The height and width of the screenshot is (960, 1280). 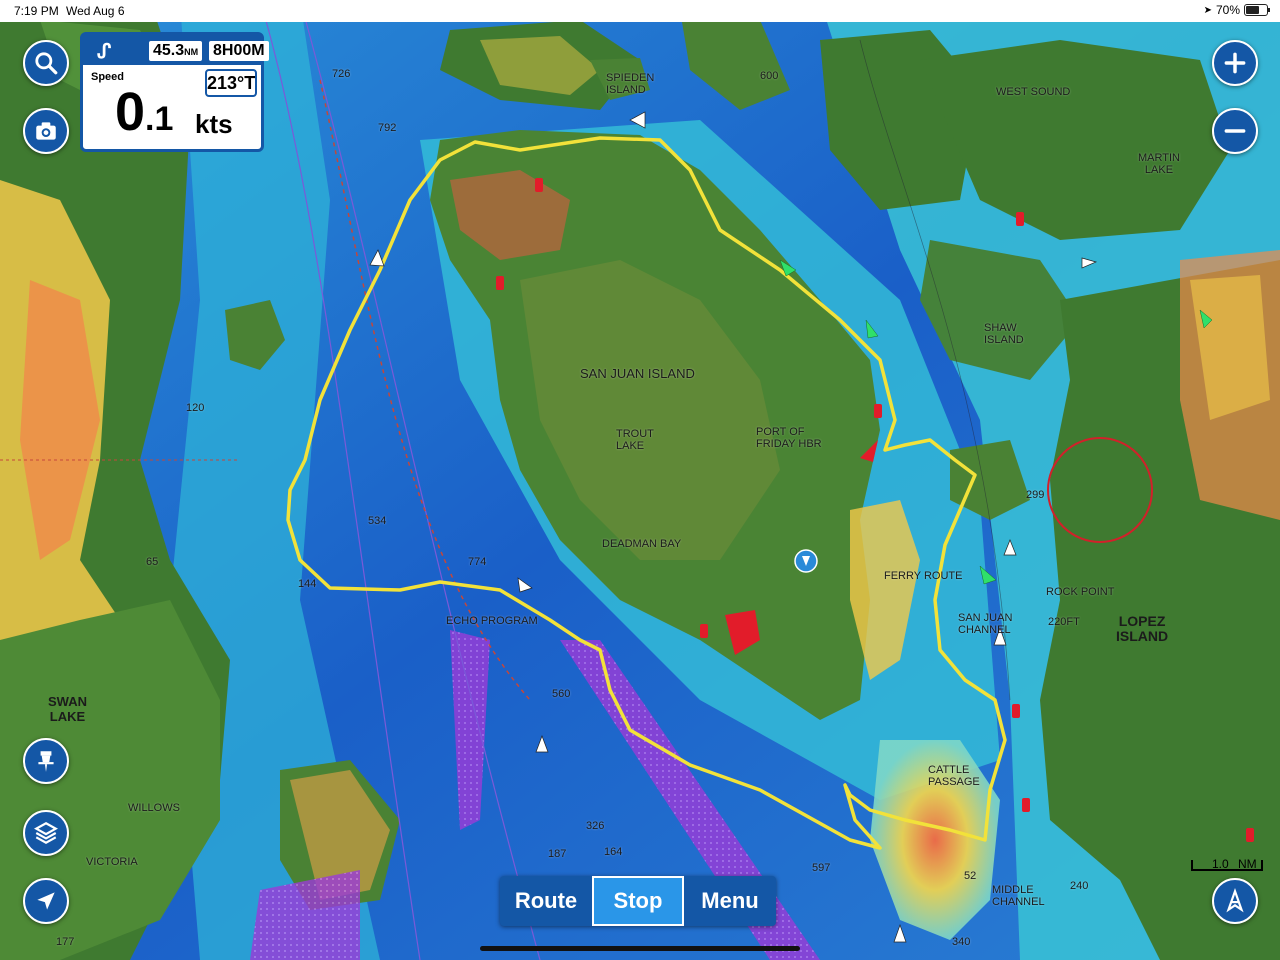 What do you see at coordinates (1018, 896) in the screenshot?
I see `label-middle-channel: MIDDLE CHANNEL` at bounding box center [1018, 896].